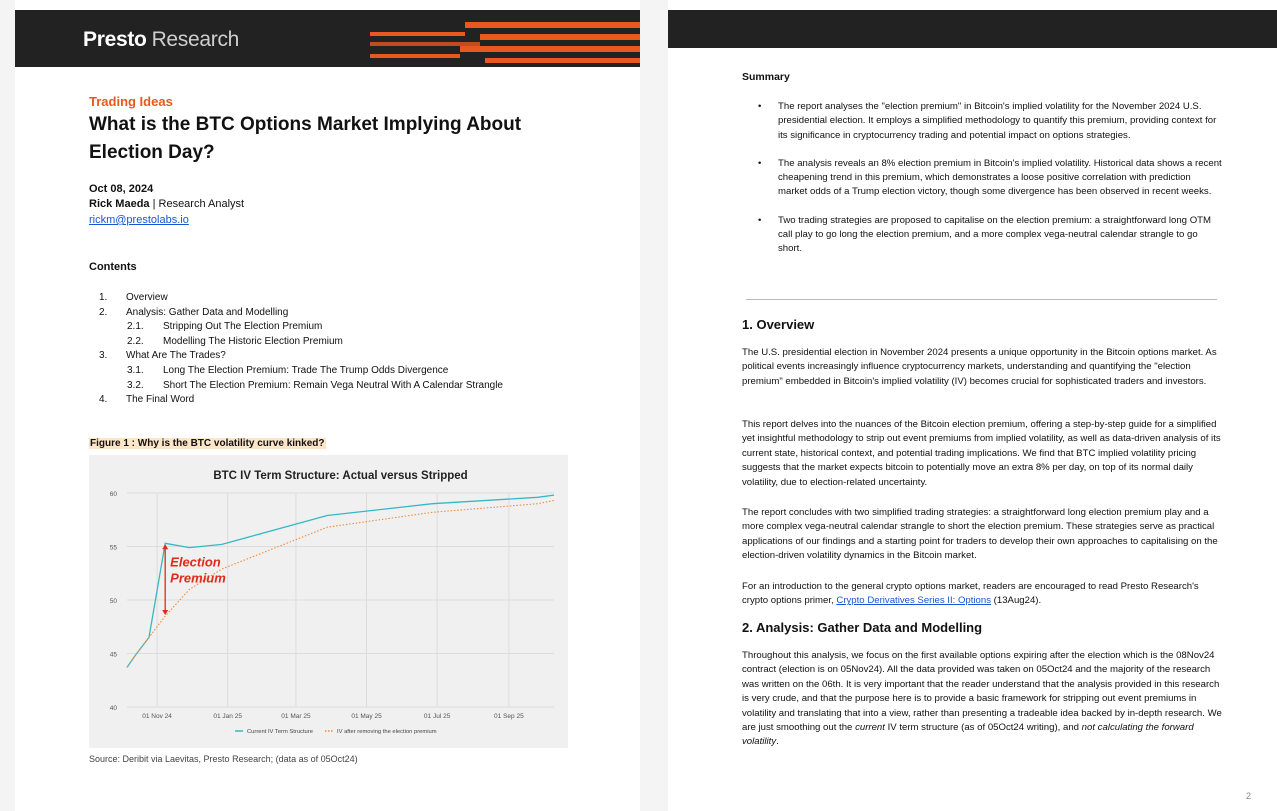 The image size is (1277, 811). What do you see at coordinates (243, 327) in the screenshot?
I see `toc-text: Stripping Out The Election Premium` at bounding box center [243, 327].